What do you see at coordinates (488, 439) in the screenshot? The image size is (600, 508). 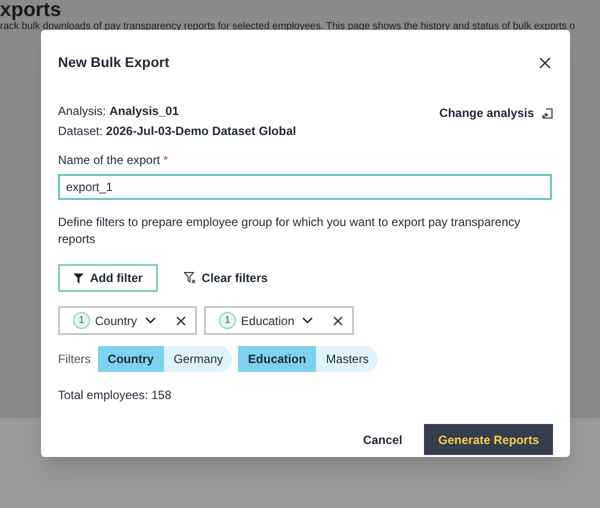 I see `generate-reports-button: Generate Reports` at bounding box center [488, 439].